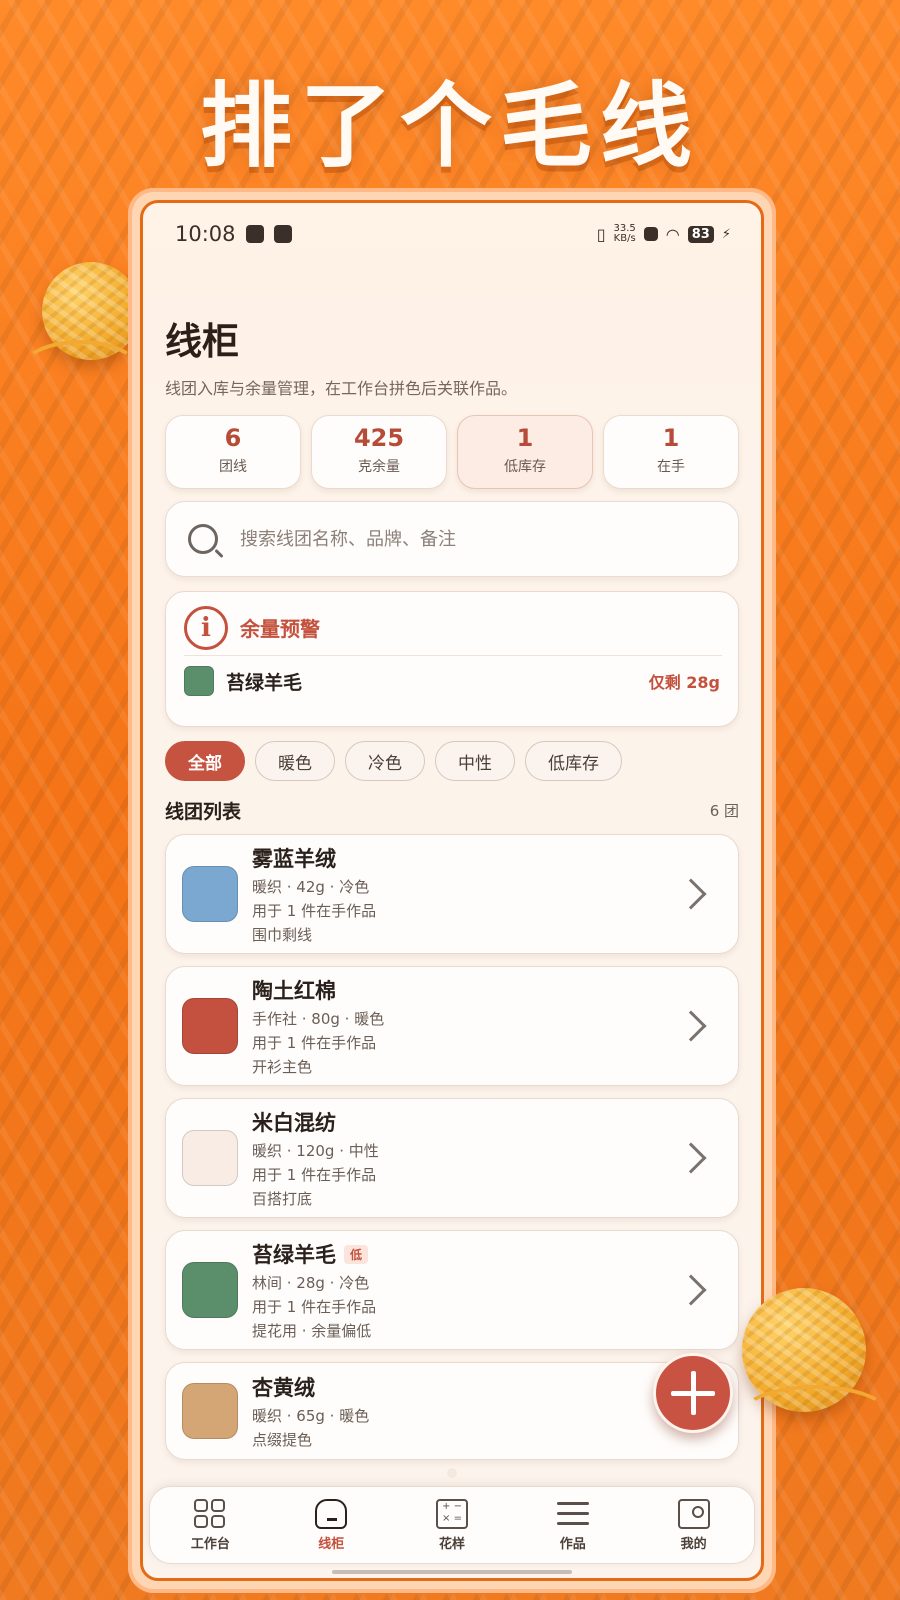 Image resolution: width=900 pixels, height=1600 pixels. I want to click on yarn-meta: 暖织 · 120g · 中性, so click(315, 1151).